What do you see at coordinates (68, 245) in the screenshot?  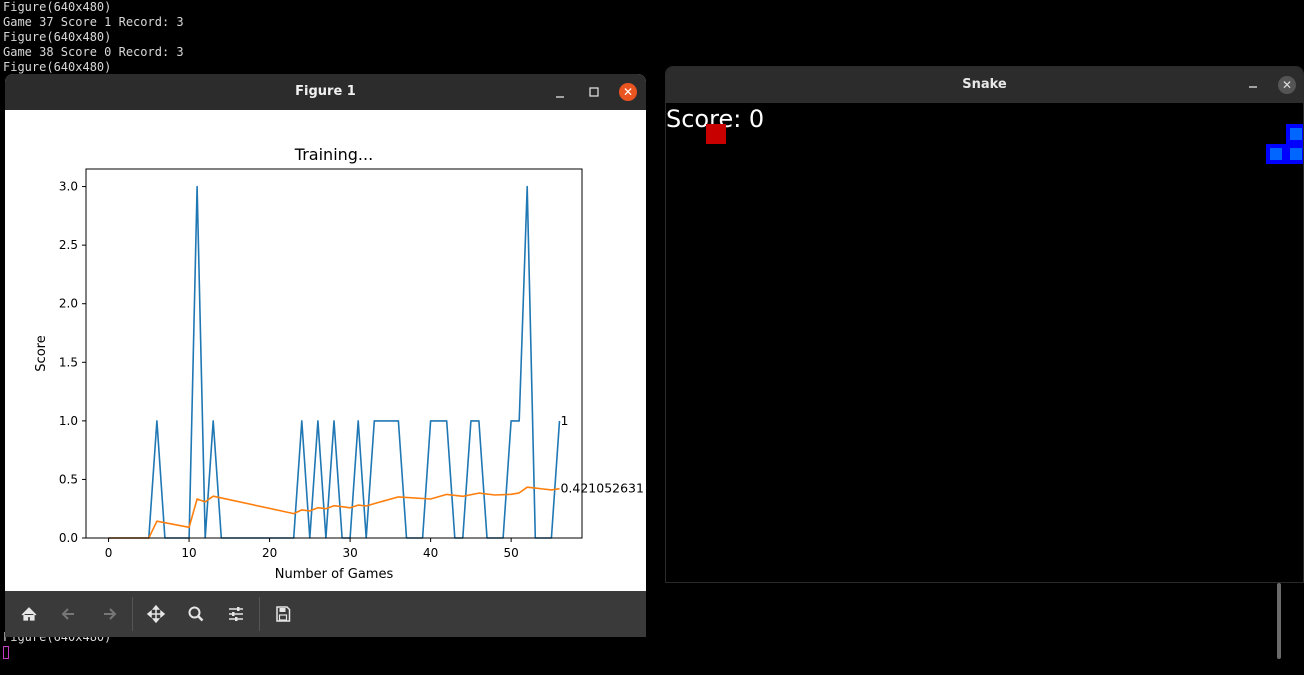 I see `y-tick-label: 2.5` at bounding box center [68, 245].